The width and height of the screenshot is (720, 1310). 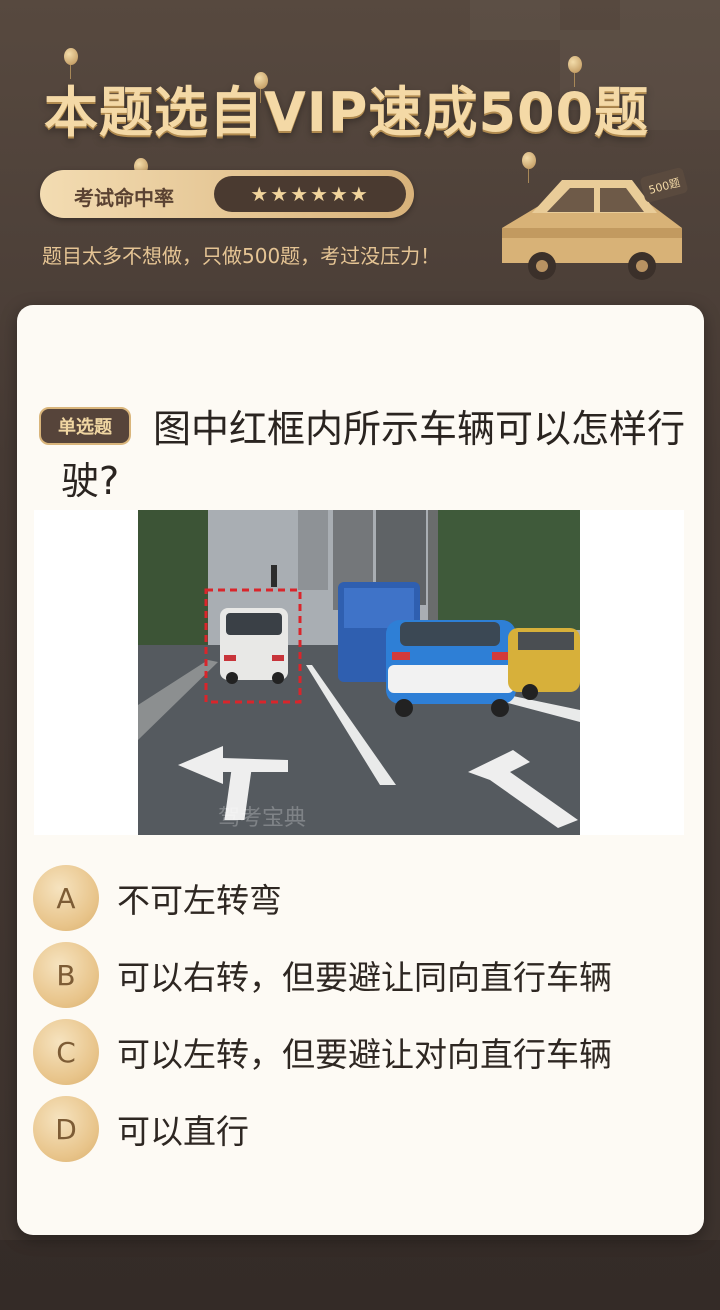 What do you see at coordinates (364, 977) in the screenshot?
I see `option-text: 可以右转，但要避让同向直行车辆` at bounding box center [364, 977].